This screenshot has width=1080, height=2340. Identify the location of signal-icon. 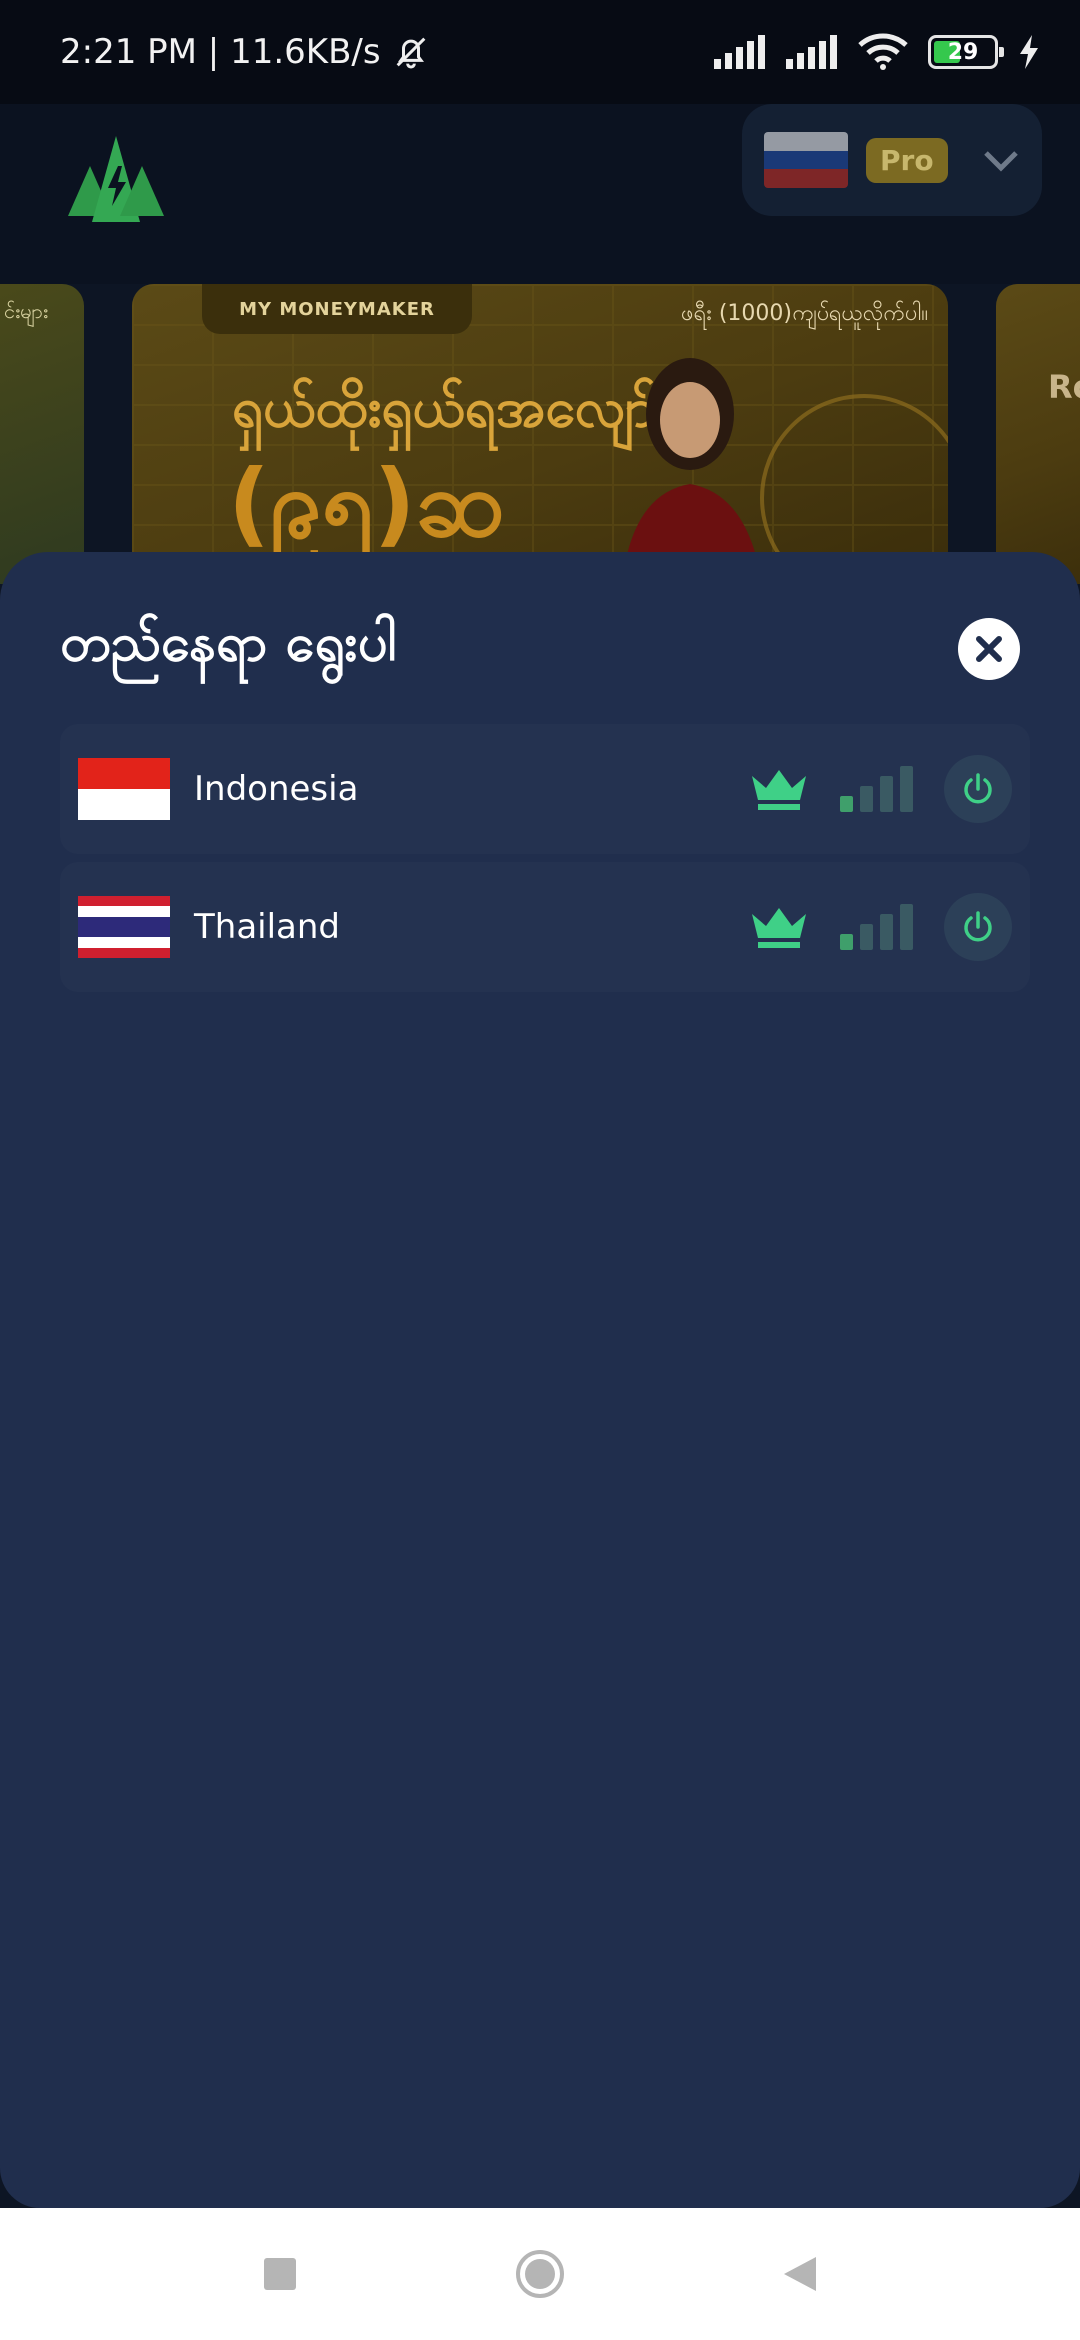
(739, 52).